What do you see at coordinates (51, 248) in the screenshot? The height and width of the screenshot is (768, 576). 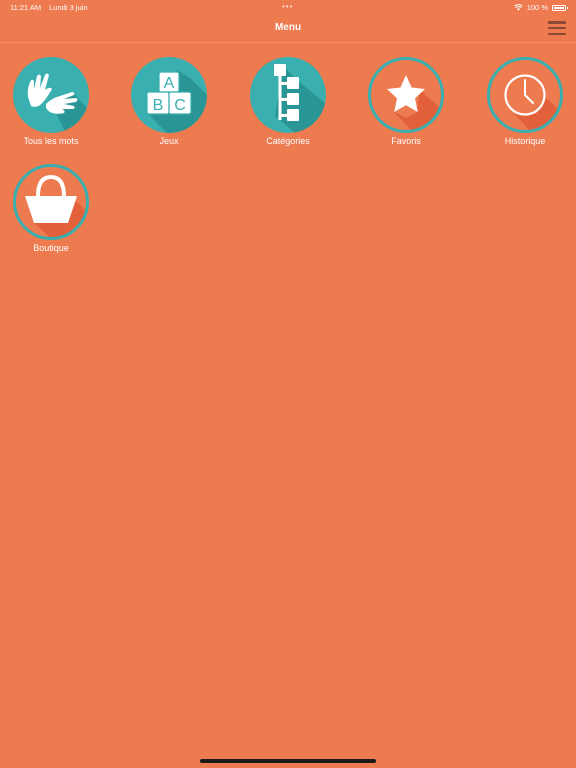 I see `tile-label: Boutique` at bounding box center [51, 248].